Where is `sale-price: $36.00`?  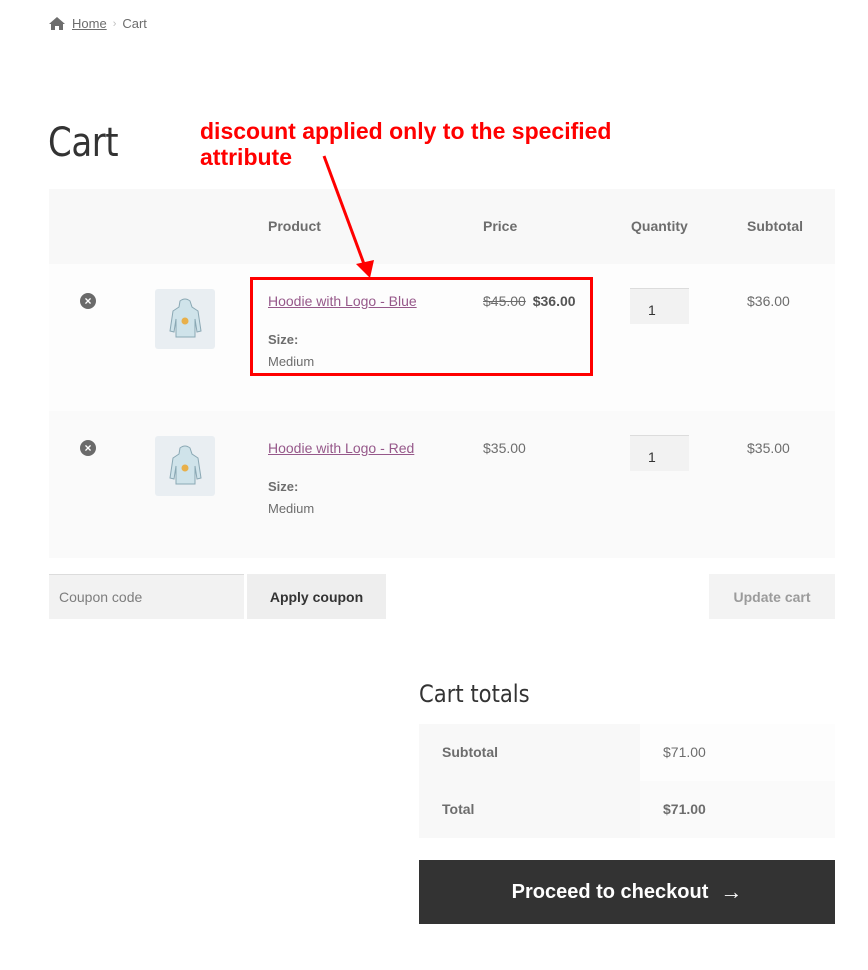 sale-price: $36.00 is located at coordinates (554, 301).